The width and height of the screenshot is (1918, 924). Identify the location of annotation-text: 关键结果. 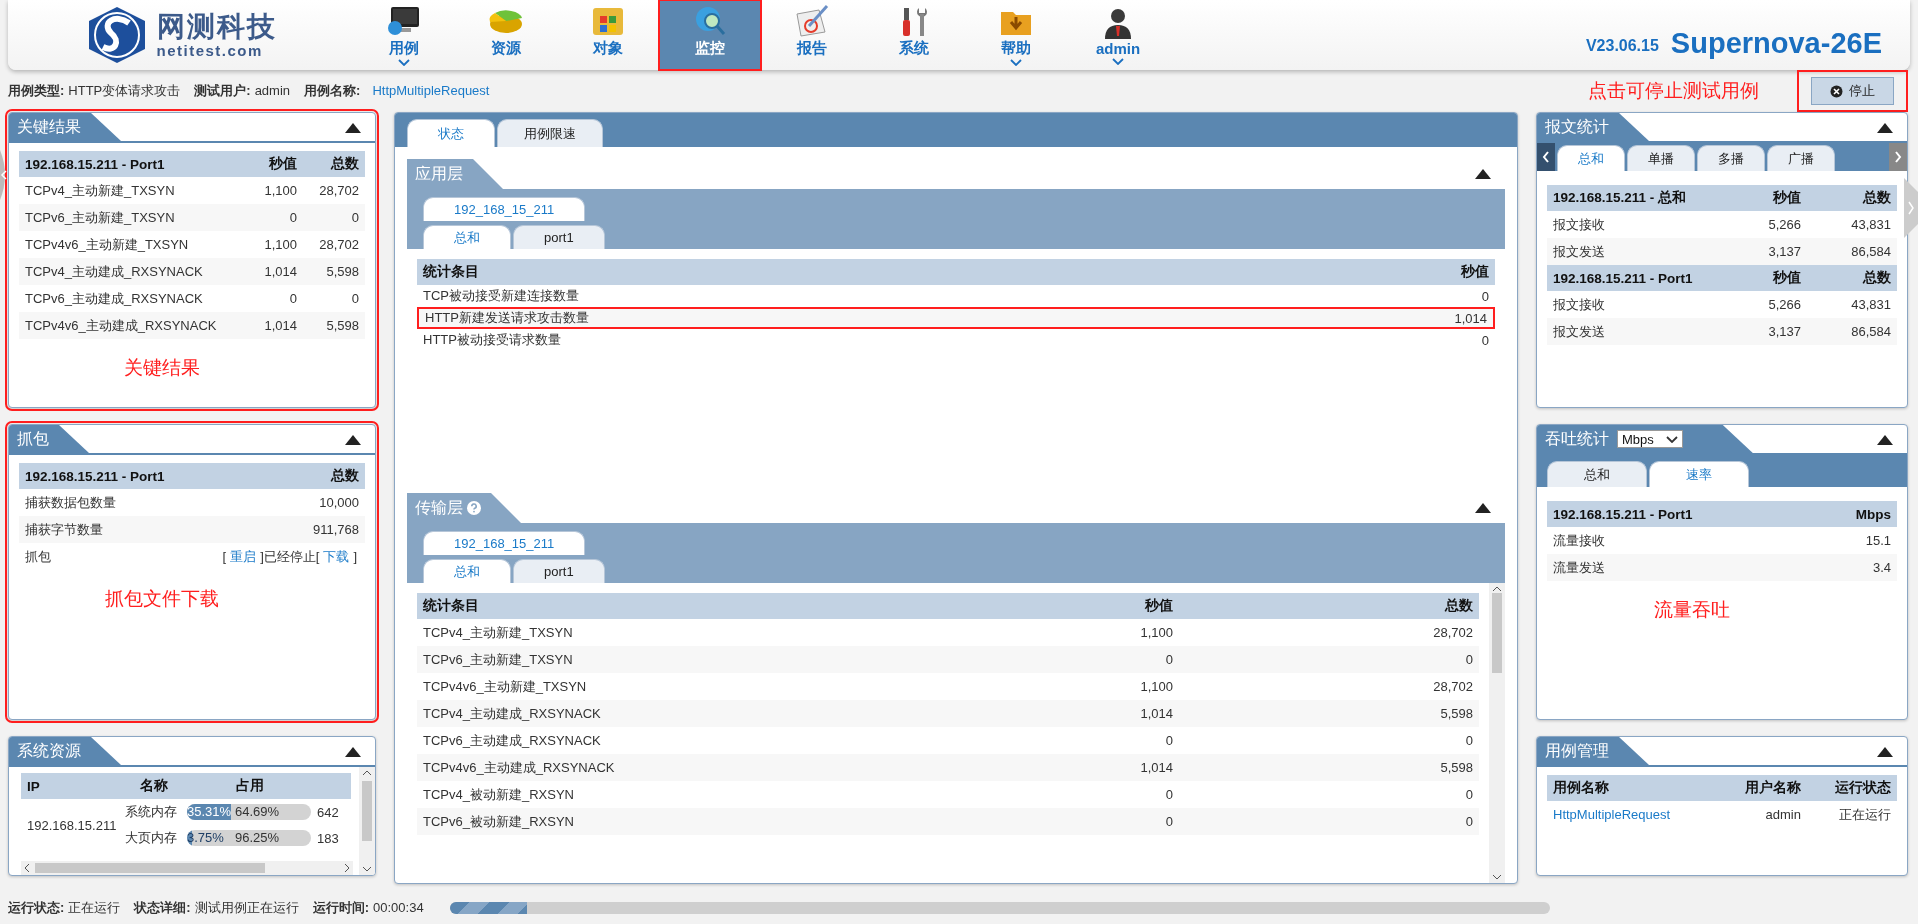
(162, 368).